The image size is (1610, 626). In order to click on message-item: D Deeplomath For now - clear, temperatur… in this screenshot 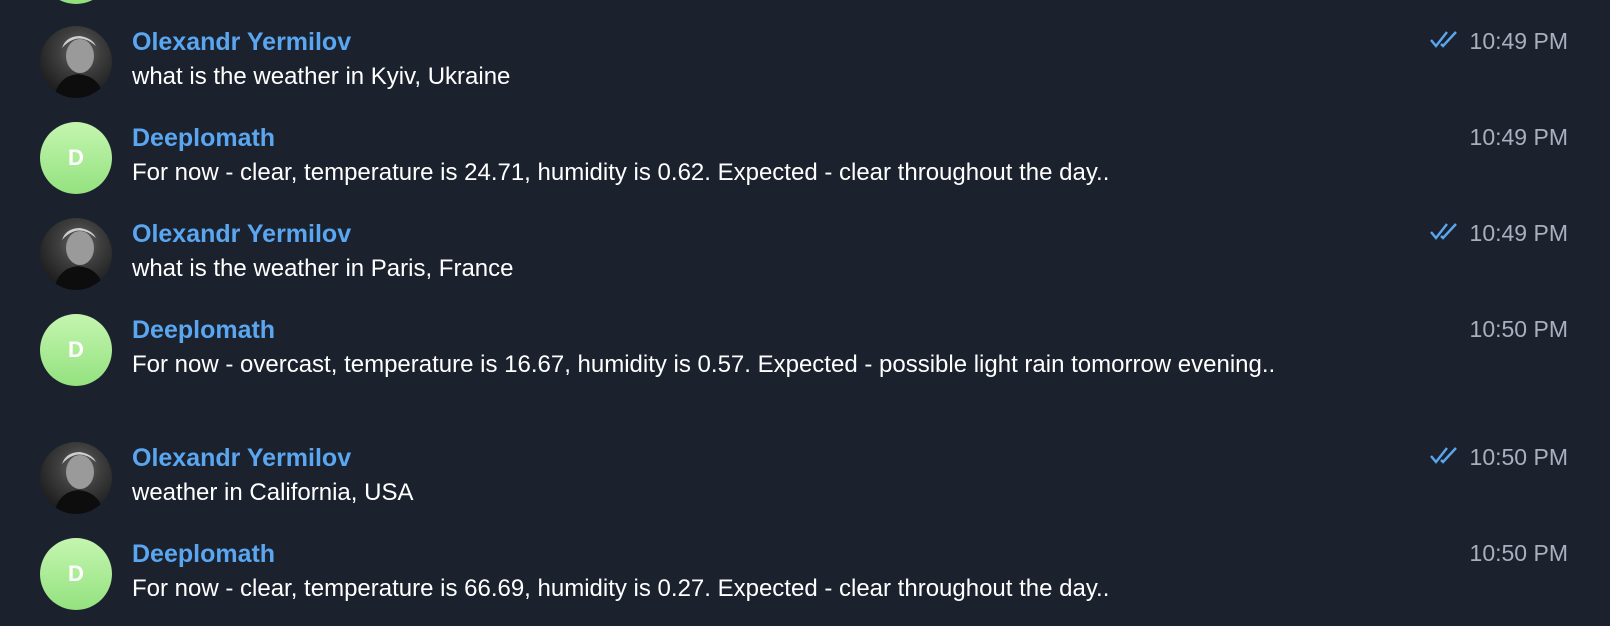, I will do `click(805, 581)`.